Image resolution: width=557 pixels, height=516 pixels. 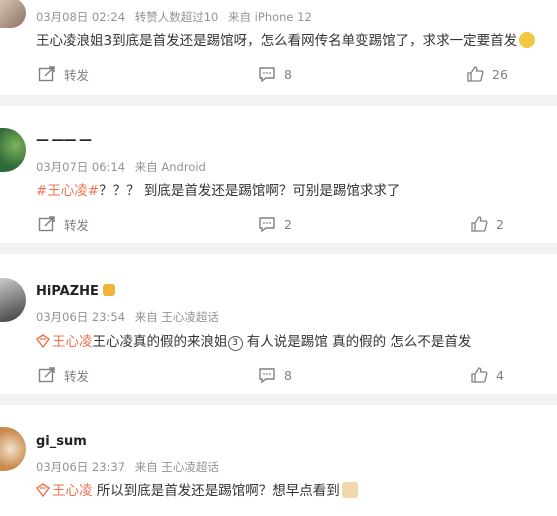 What do you see at coordinates (270, 17) in the screenshot?
I see `post-source: 来自 iPhone 12` at bounding box center [270, 17].